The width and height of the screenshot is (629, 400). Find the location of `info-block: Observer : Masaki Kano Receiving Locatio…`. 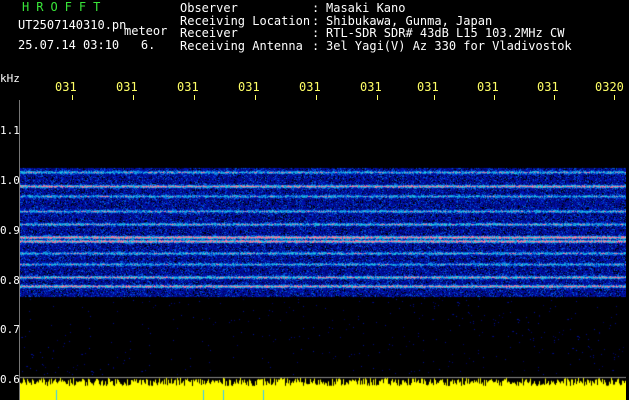

info-block: Observer : Masaki Kano Receiving Locatio… is located at coordinates (376, 27).